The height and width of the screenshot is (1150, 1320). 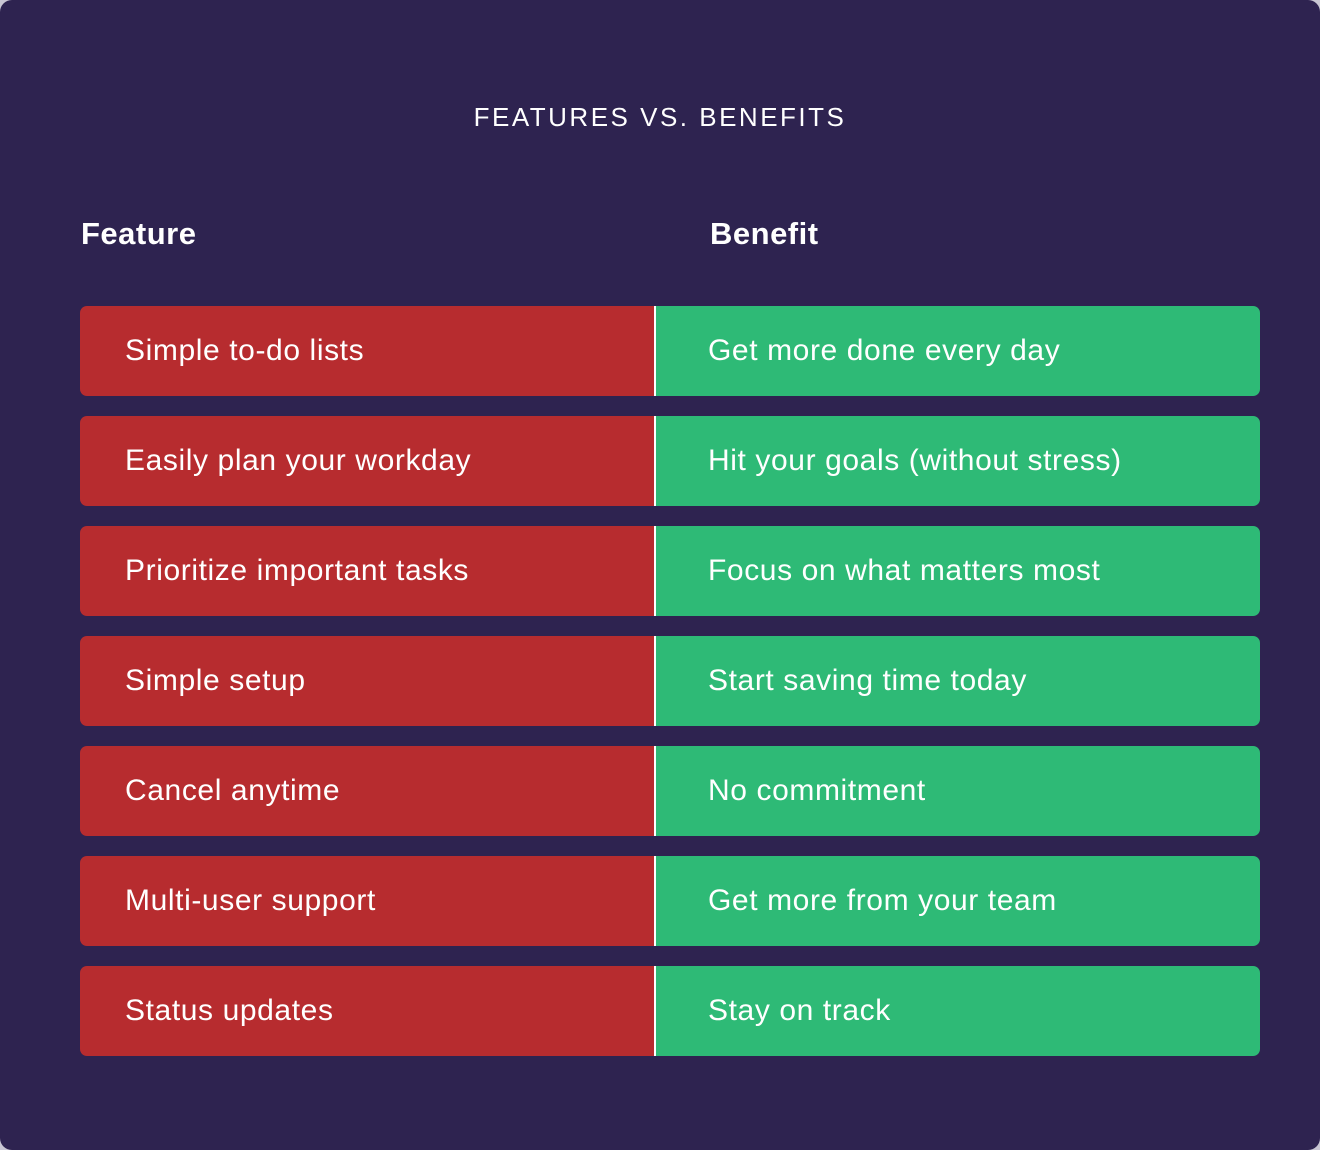 I want to click on table-row: Status updates Stay on track, so click(x=670, y=1011).